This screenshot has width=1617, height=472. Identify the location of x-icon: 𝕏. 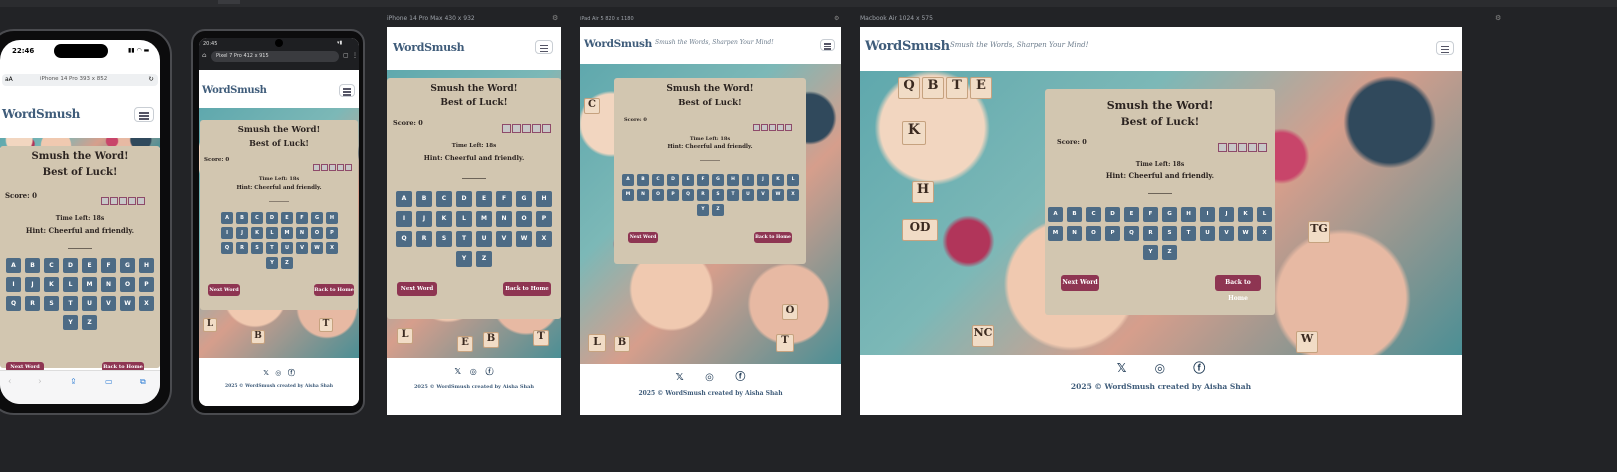
(457, 371).